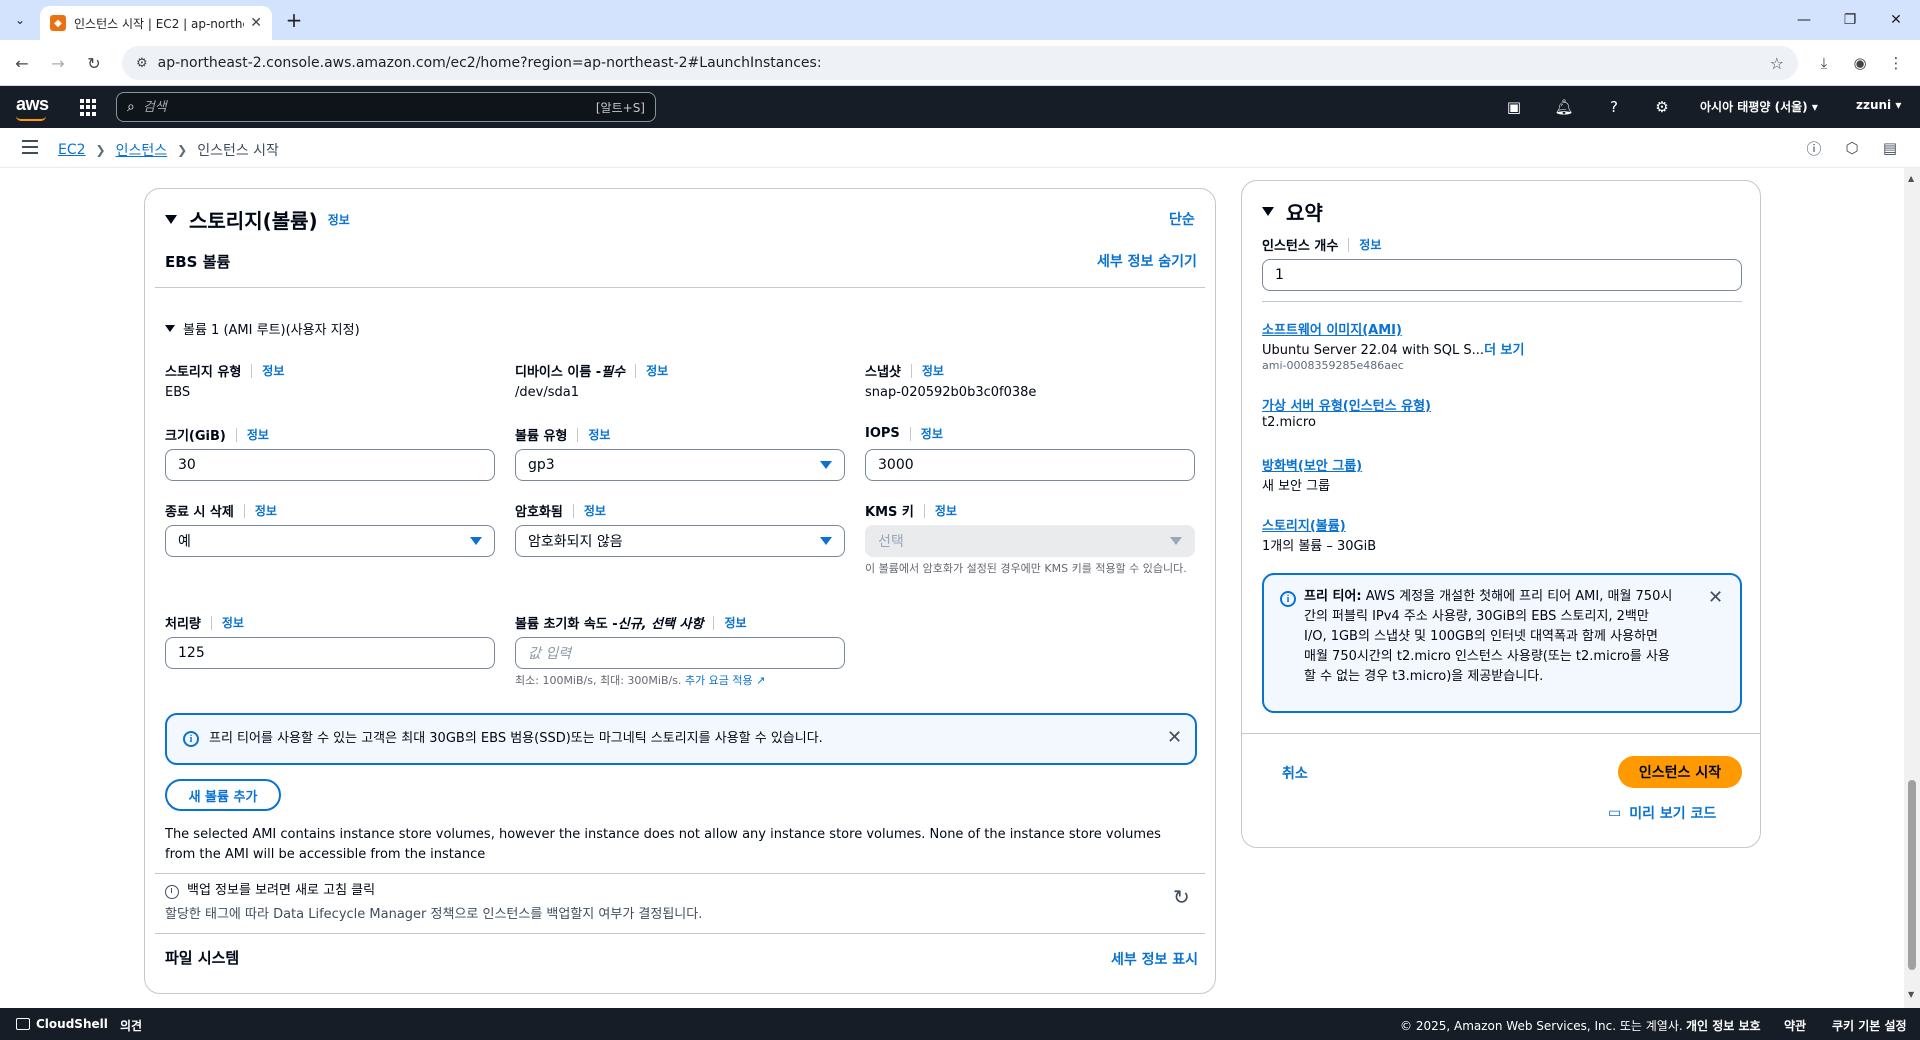 The image size is (1920, 1040). I want to click on throughput-label-text: 처리량, so click(183, 624).